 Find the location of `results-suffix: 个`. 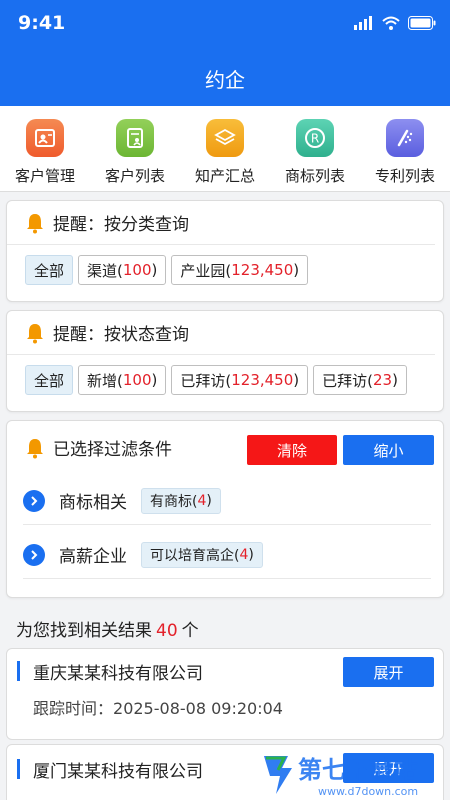

results-suffix: 个 is located at coordinates (190, 631).